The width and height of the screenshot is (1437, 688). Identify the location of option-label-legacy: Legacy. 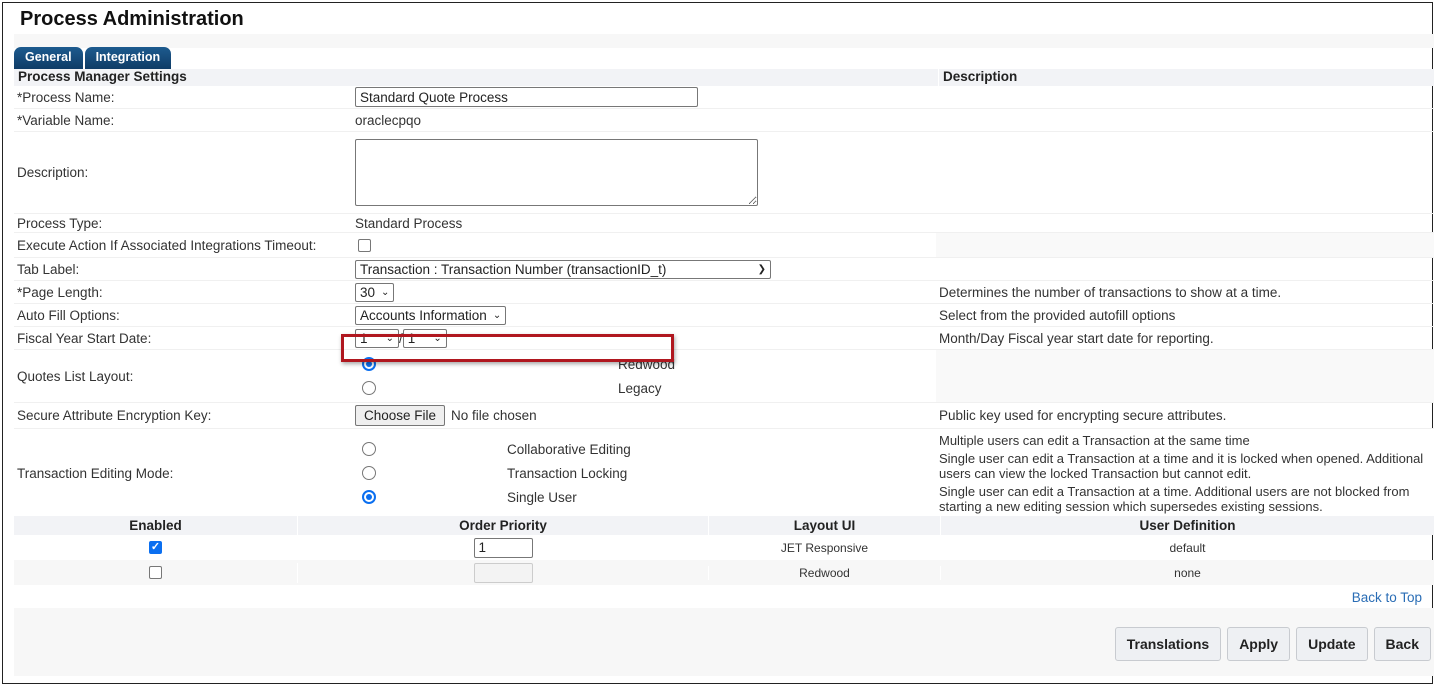
(640, 388).